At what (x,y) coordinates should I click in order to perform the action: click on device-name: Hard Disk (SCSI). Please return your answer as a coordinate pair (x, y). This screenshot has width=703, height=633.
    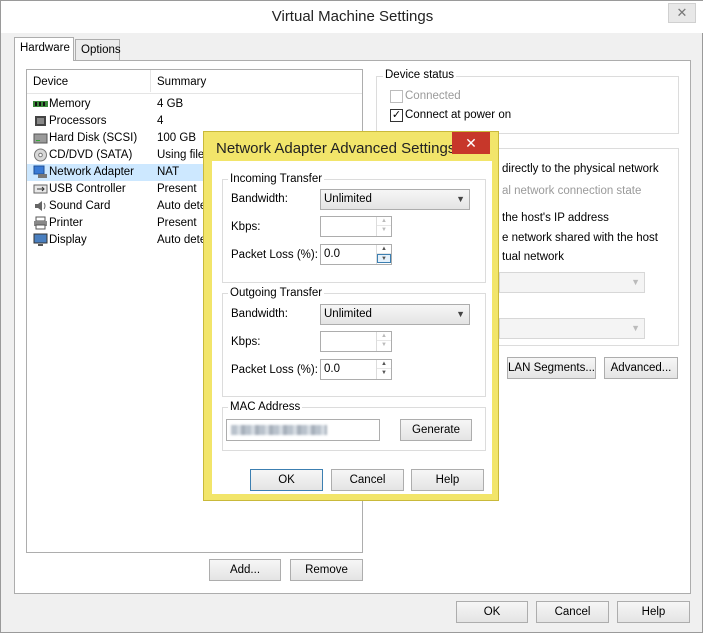
    Looking at the image, I should click on (93, 138).